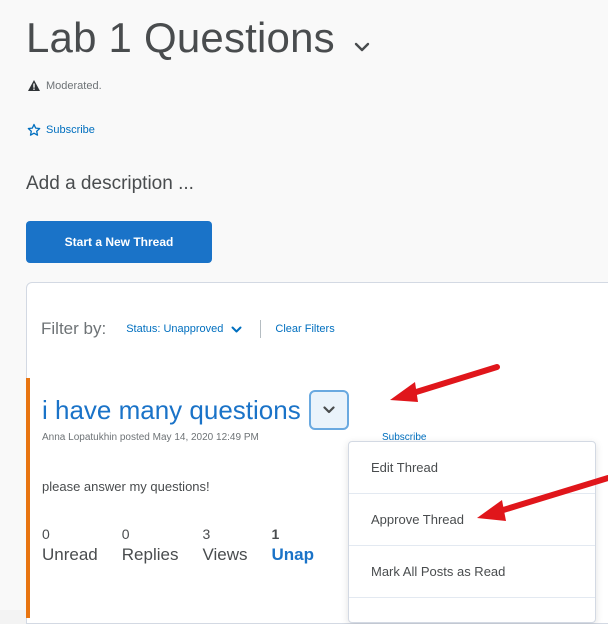 Image resolution: width=608 pixels, height=624 pixels. Describe the element at coordinates (70, 130) in the screenshot. I see `subscribe-label: Subscribe` at that location.